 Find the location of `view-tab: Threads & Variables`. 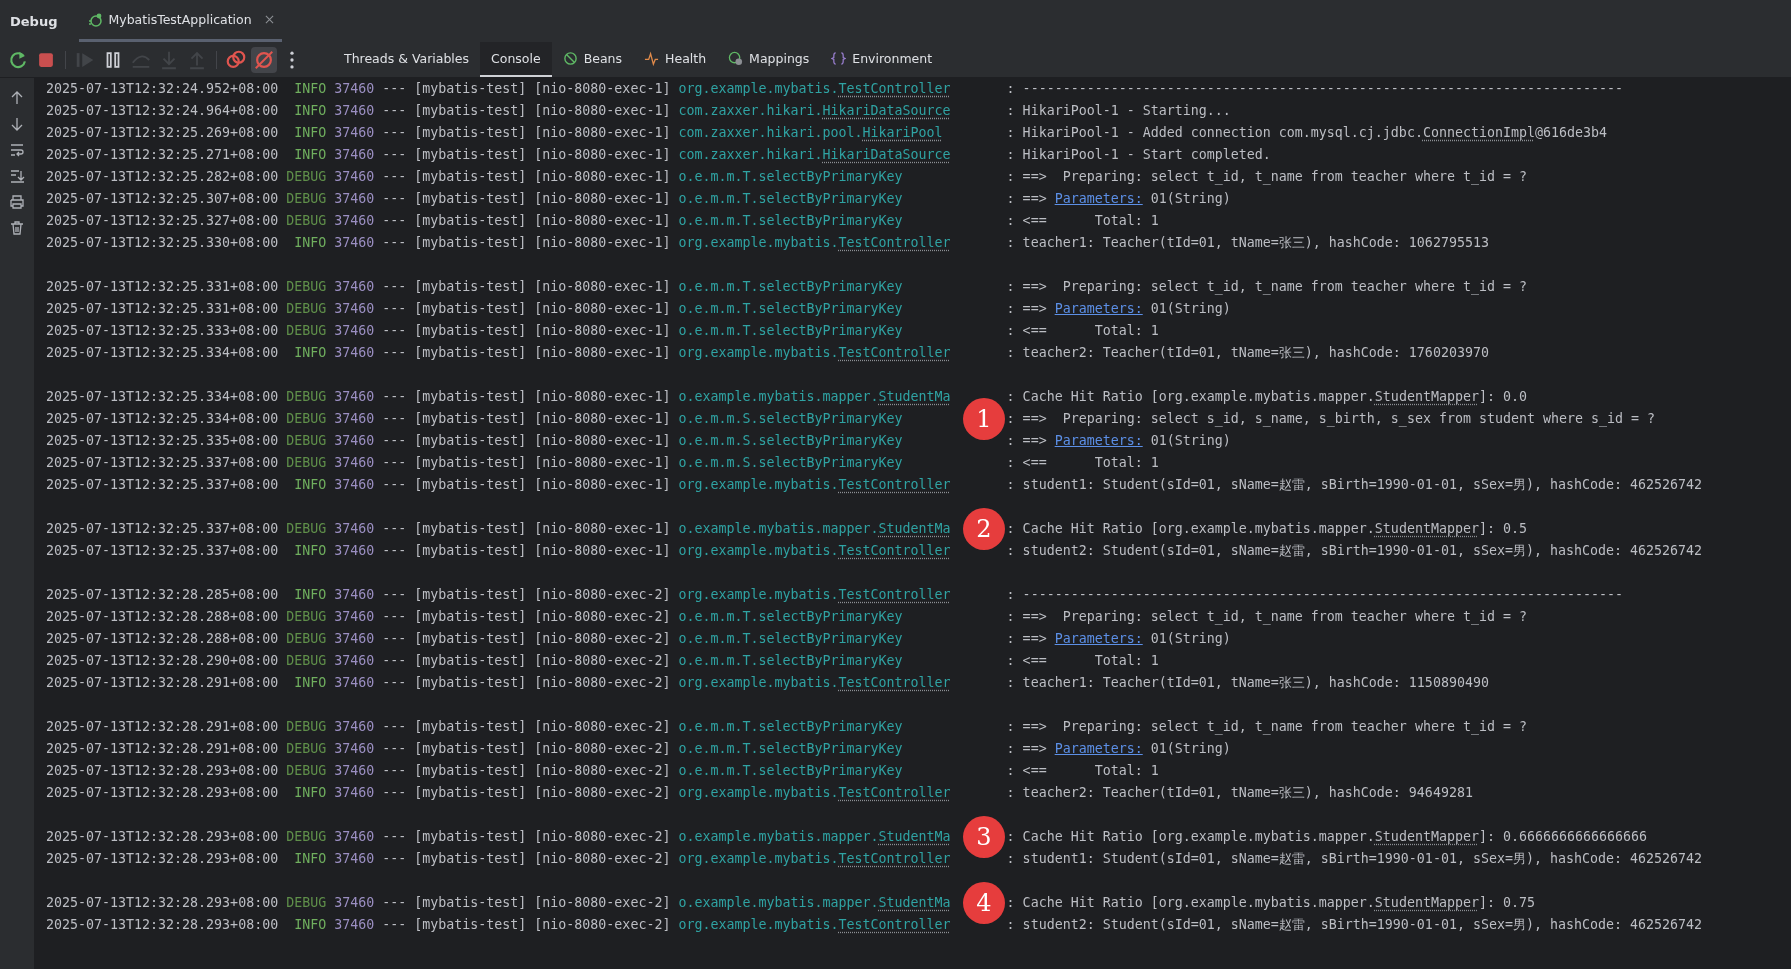

view-tab: Threads & Variables is located at coordinates (407, 59).